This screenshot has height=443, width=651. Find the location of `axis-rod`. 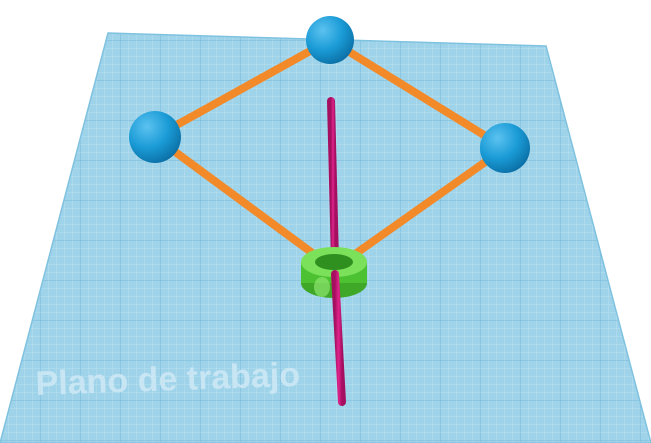

axis-rod is located at coordinates (333, 181).